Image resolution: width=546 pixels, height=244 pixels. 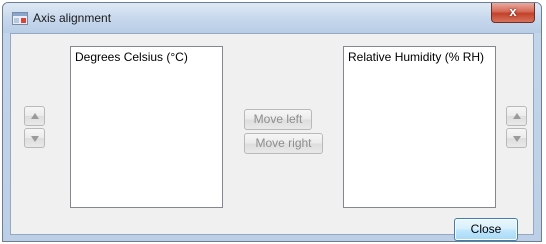 I want to click on close-icon: x, so click(x=513, y=11).